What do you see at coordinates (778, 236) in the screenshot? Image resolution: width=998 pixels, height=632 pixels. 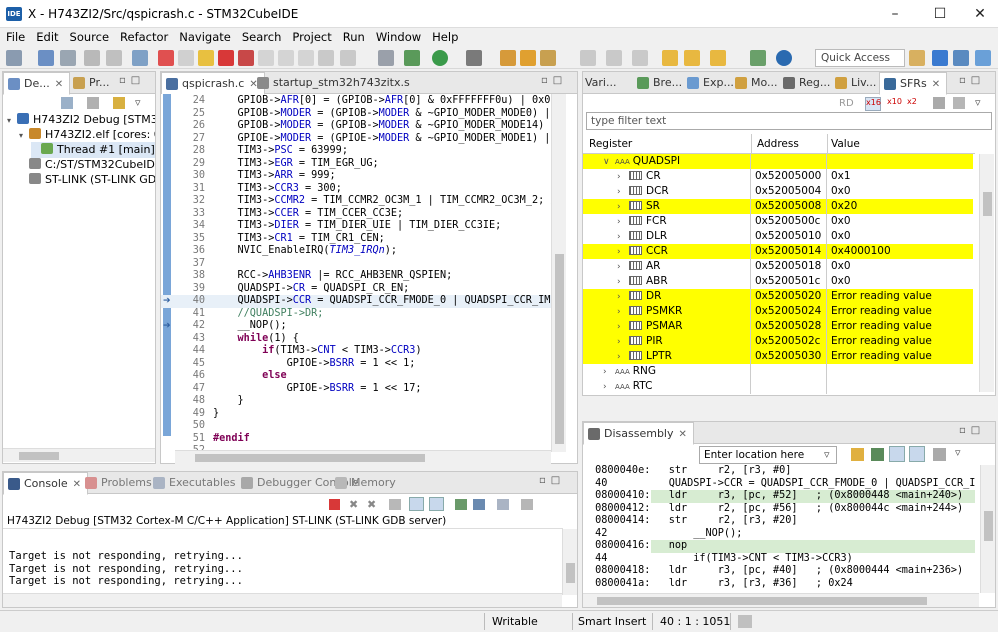 I see `sfr-row: › DLR 0x52005010 0x0` at bounding box center [778, 236].